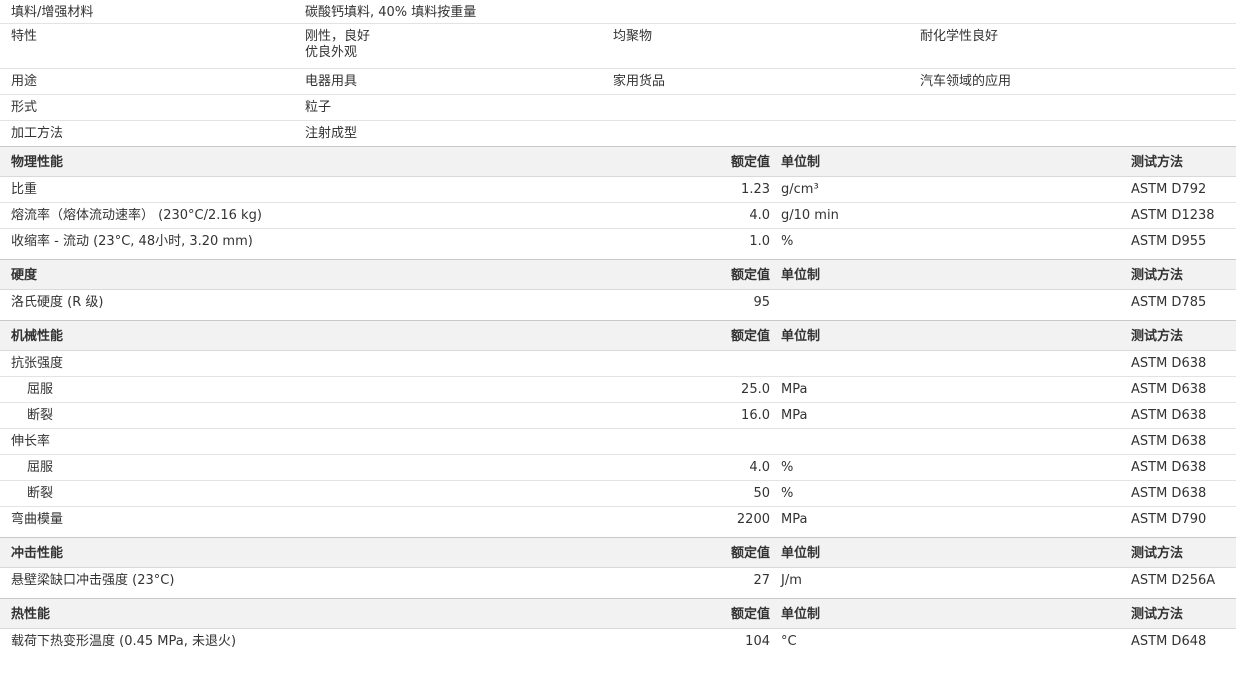  What do you see at coordinates (753, 519) in the screenshot?
I see `property-value: 2200` at bounding box center [753, 519].